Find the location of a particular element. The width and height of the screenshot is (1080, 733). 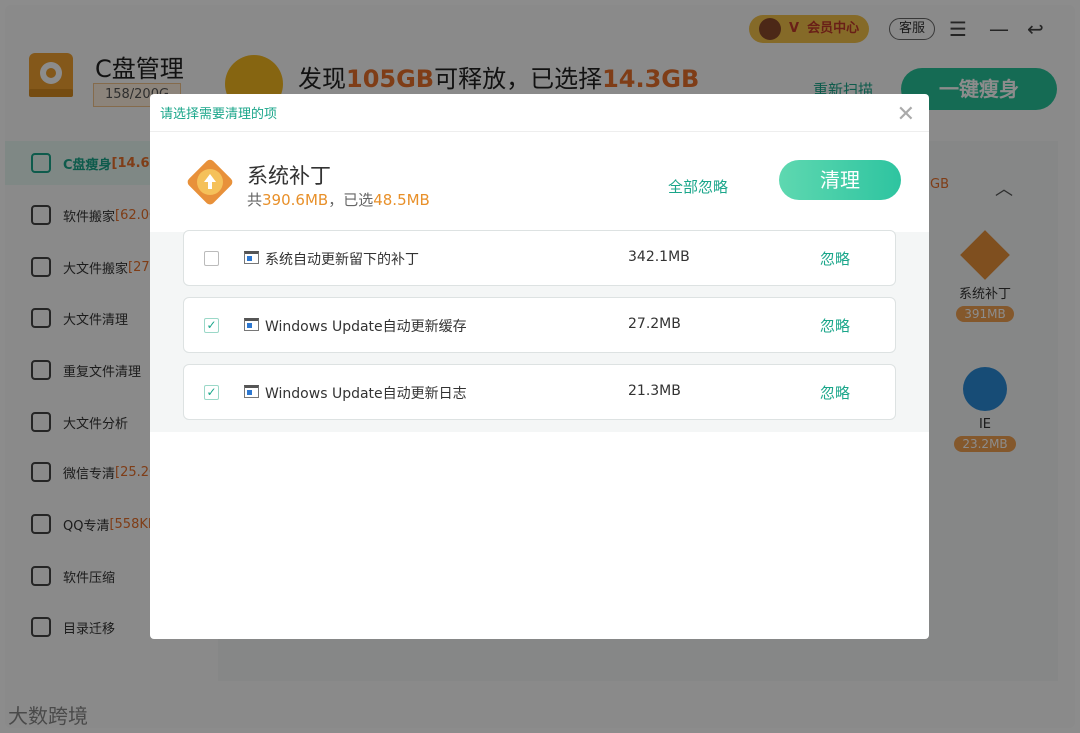

item-name: Windows Update自动更新缓存 is located at coordinates (366, 327).